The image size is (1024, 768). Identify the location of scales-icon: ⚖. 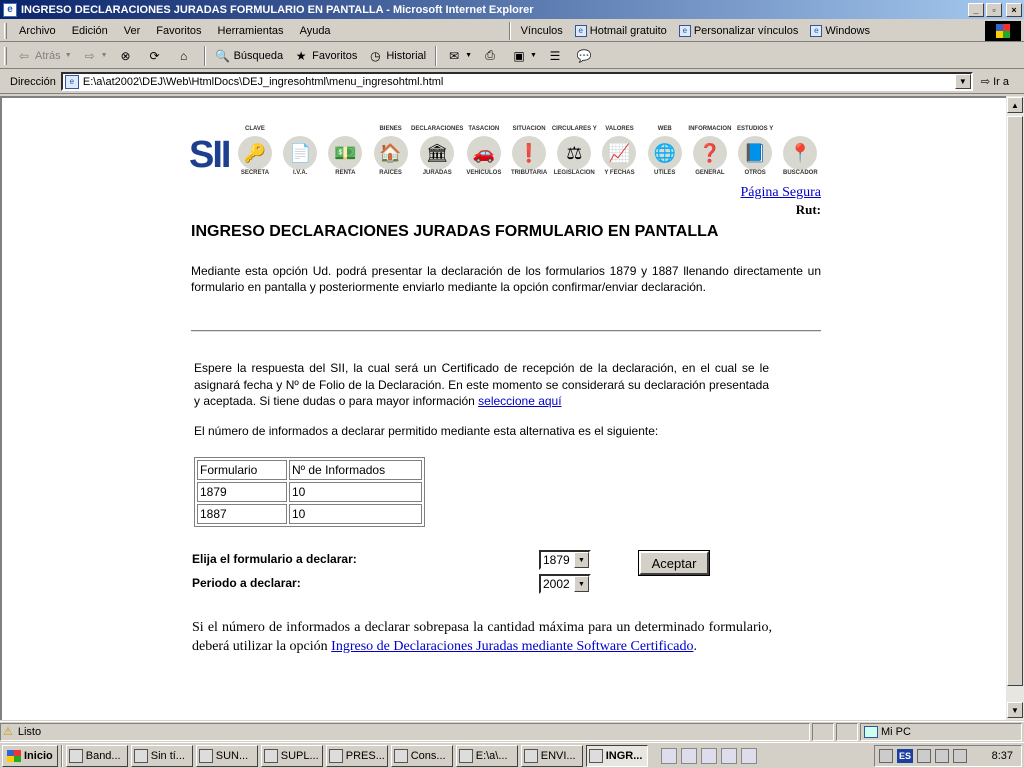
(574, 153).